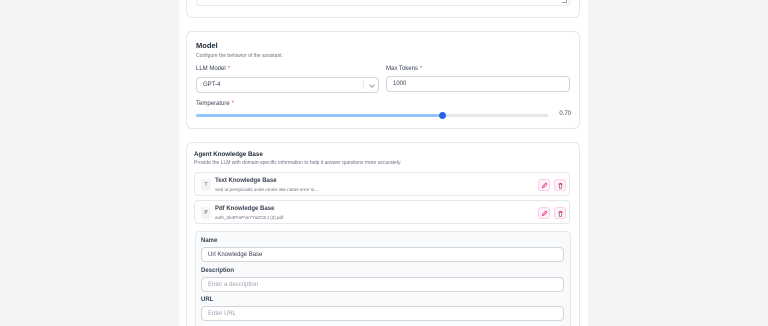 The height and width of the screenshot is (326, 768). I want to click on select-divider, so click(363, 85).